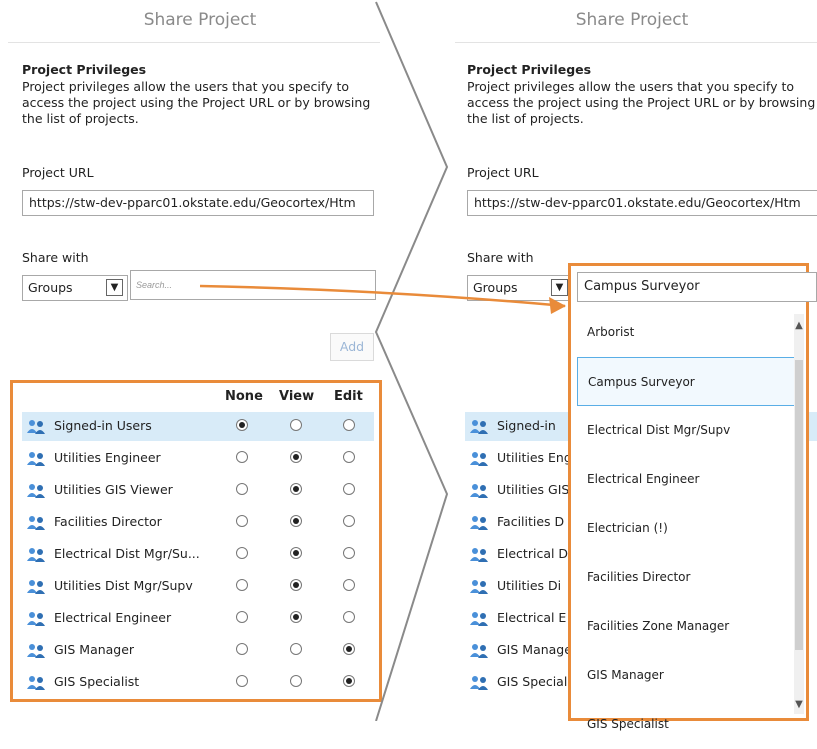  I want to click on zigzag-divider, so click(411, 361).